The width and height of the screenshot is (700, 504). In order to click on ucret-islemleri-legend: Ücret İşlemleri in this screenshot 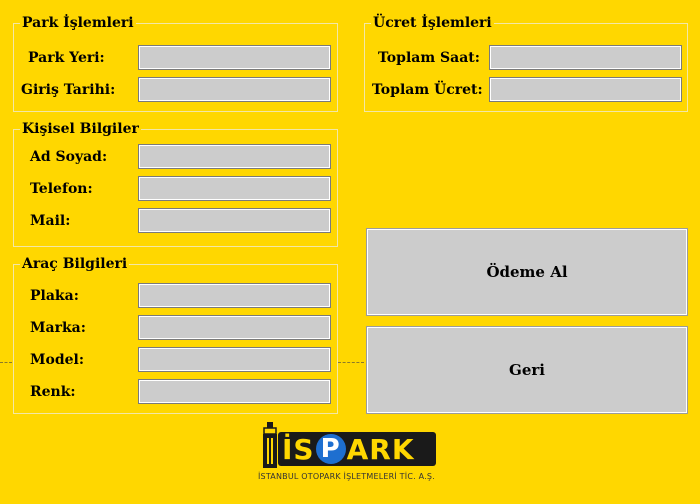, I will do `click(432, 23)`.